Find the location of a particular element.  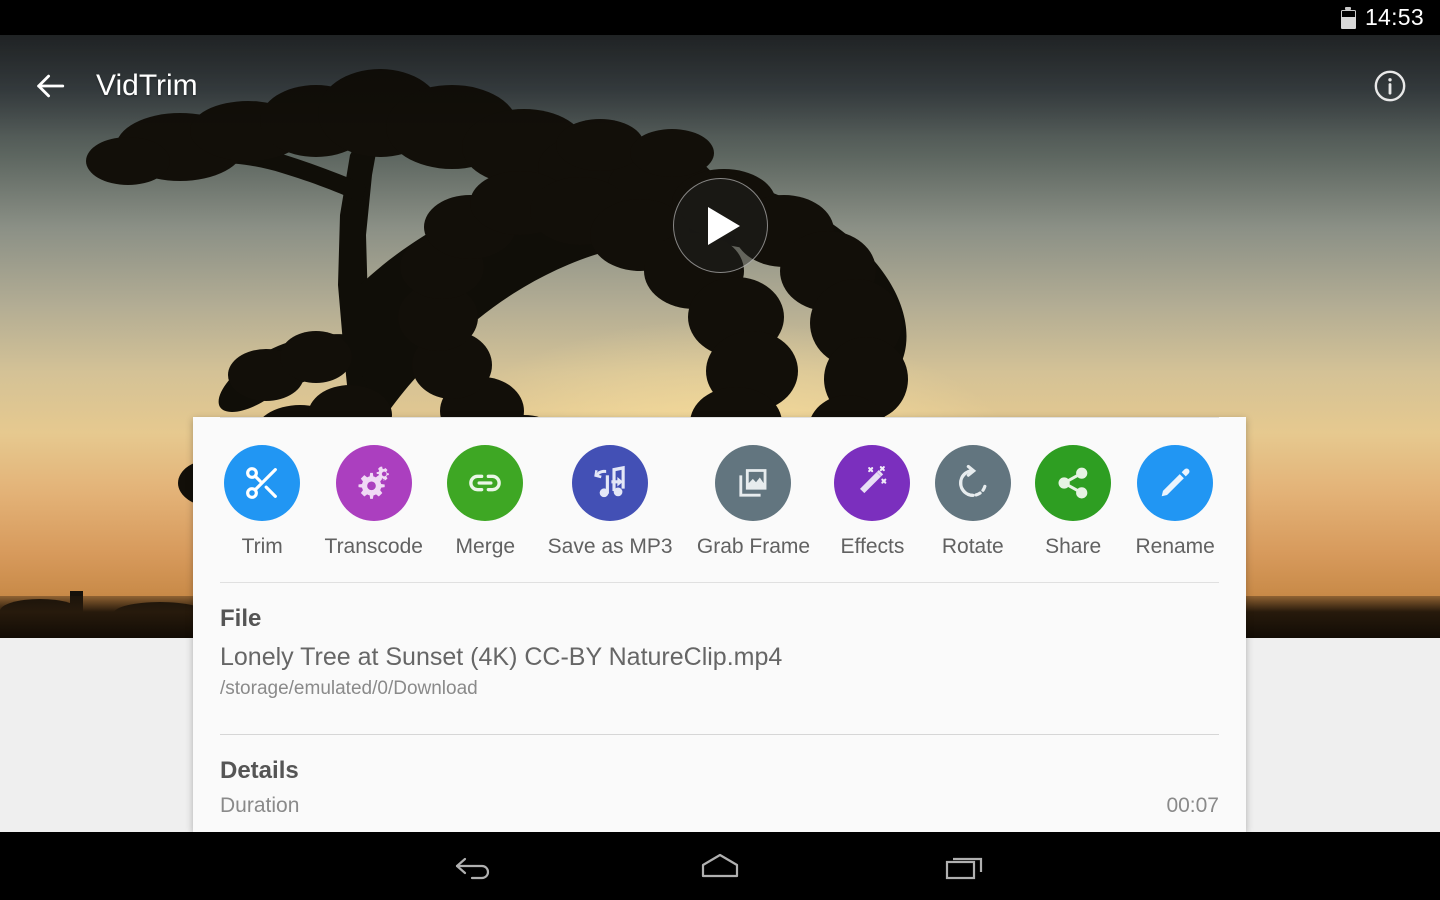

link-icon is located at coordinates (485, 483).